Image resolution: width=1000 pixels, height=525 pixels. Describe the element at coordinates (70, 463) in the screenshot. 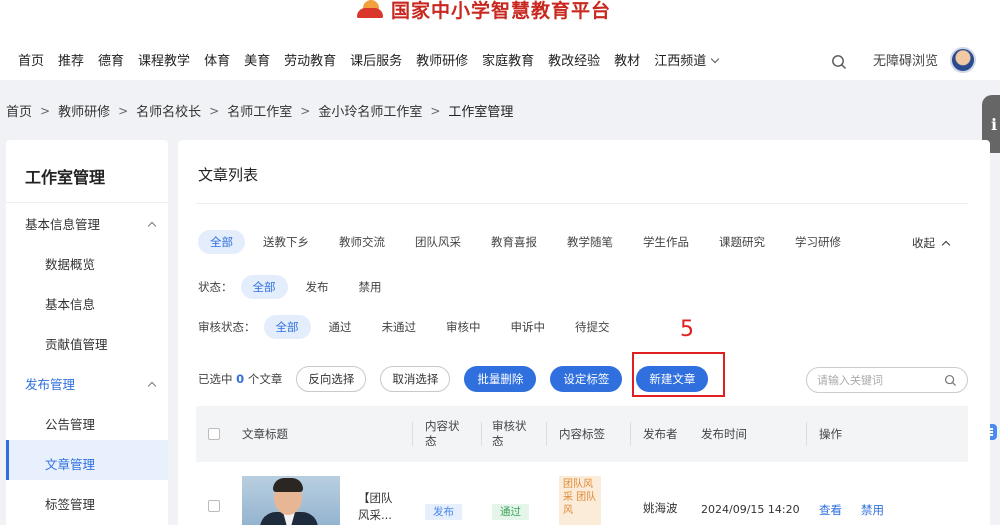

I see `sidebar-item-articles: 文章管理` at that location.